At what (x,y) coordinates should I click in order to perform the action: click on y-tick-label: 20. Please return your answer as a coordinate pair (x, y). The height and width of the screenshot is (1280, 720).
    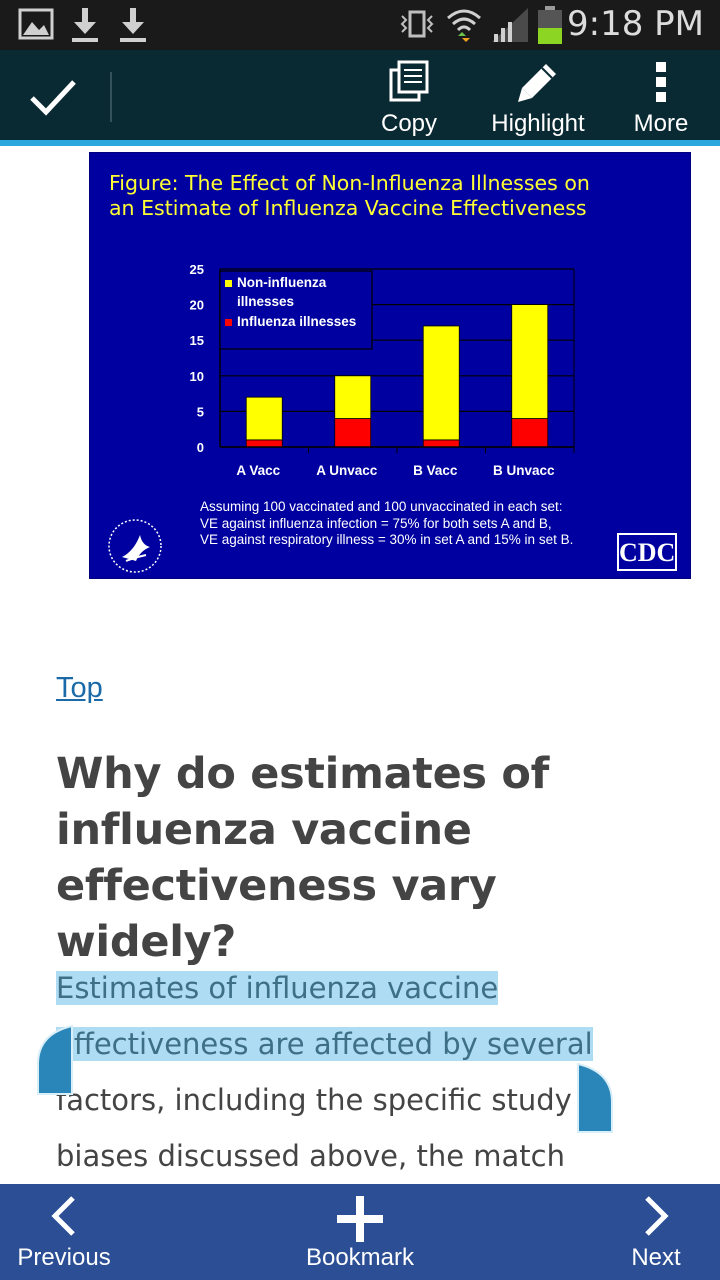
    Looking at the image, I should click on (197, 305).